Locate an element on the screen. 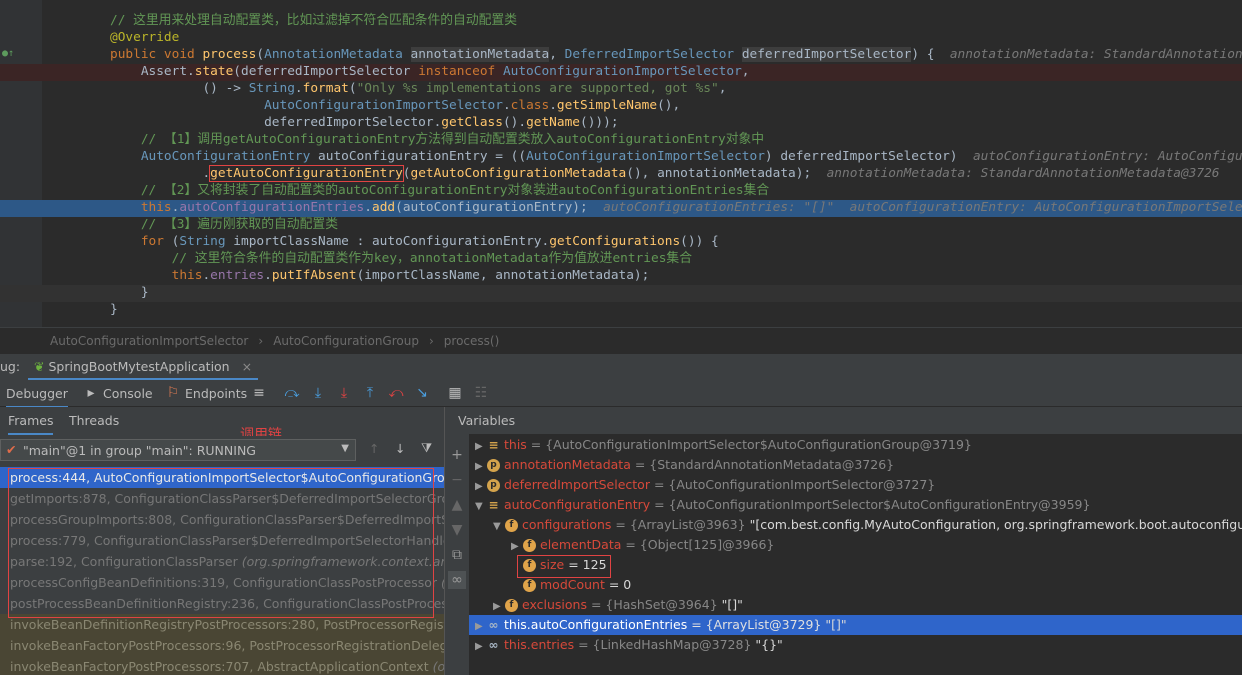 This screenshot has height=675, width=1242. code-line: // 【3】遍历刚获取的自动配置类 is located at coordinates (676, 224).